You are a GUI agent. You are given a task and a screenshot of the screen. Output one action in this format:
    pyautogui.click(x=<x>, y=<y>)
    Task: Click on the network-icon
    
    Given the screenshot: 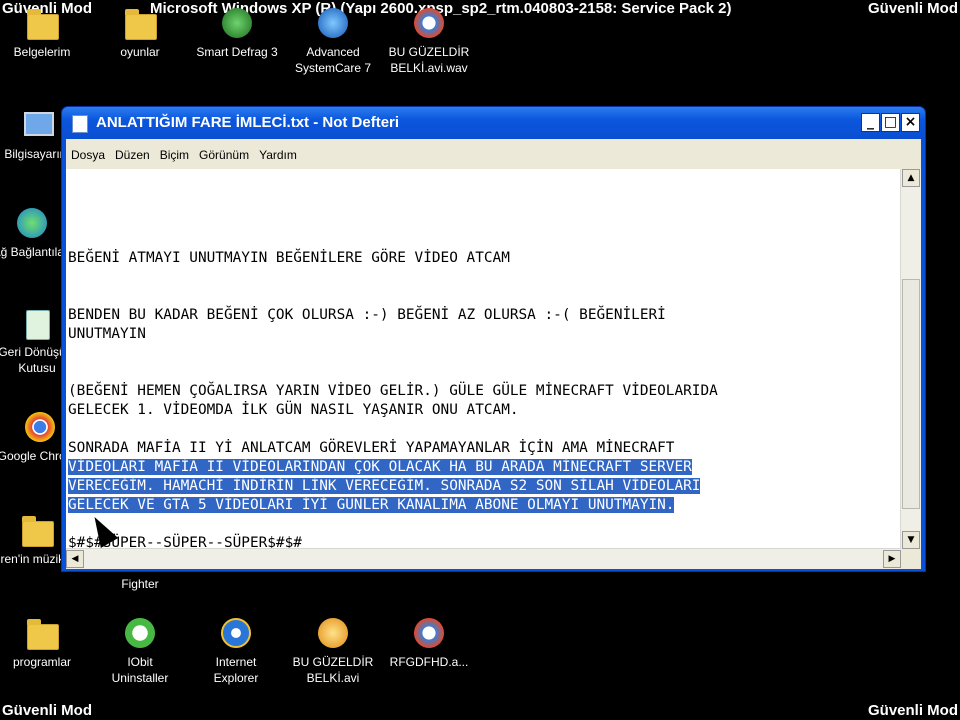 What is the action you would take?
    pyautogui.click(x=32, y=223)
    